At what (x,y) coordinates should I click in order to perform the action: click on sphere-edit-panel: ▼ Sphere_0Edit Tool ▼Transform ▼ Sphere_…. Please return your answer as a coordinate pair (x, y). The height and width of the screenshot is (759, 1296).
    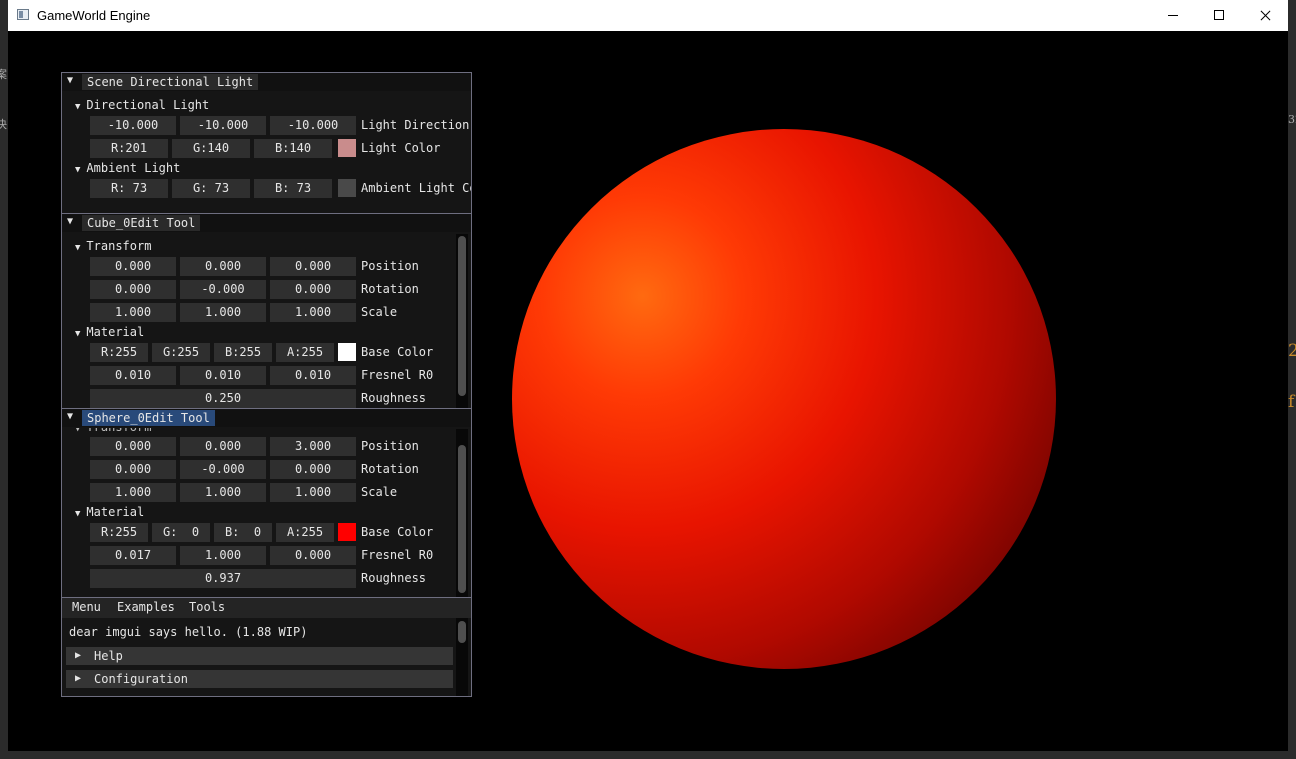
    Looking at the image, I should click on (266, 503).